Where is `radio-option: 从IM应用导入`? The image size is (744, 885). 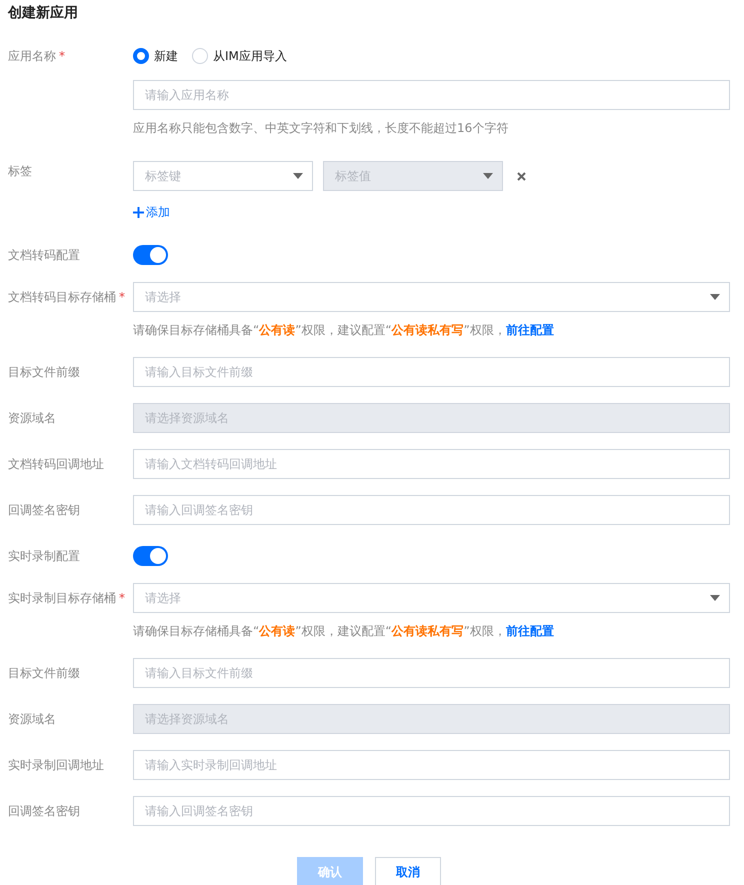
radio-option: 从IM应用导入 is located at coordinates (239, 56).